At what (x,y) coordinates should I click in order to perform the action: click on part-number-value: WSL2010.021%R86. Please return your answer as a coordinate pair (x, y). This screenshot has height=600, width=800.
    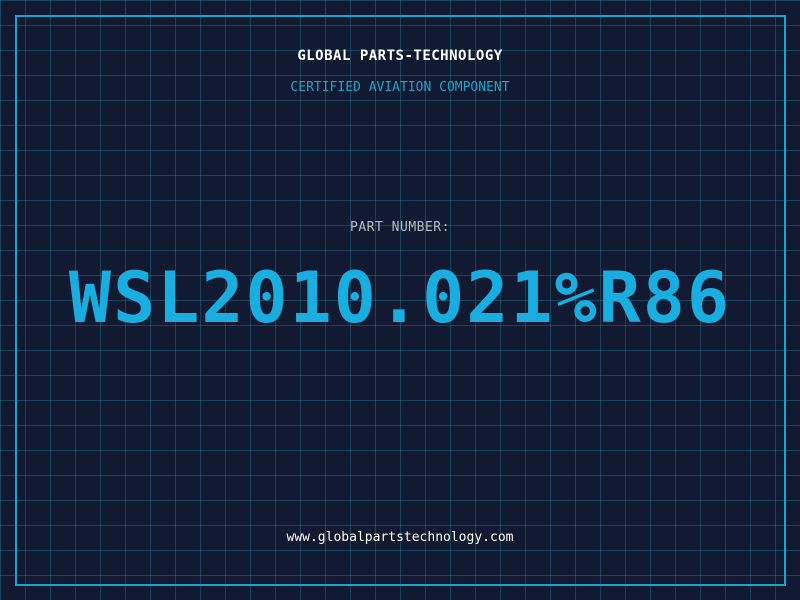
    Looking at the image, I should click on (400, 298).